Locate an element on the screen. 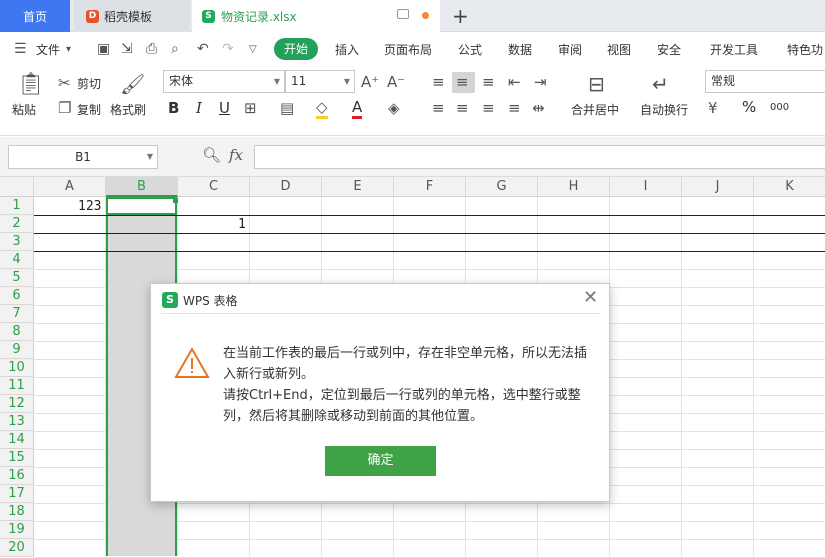  chevron-down-icon: ▾ is located at coordinates (68, 49).